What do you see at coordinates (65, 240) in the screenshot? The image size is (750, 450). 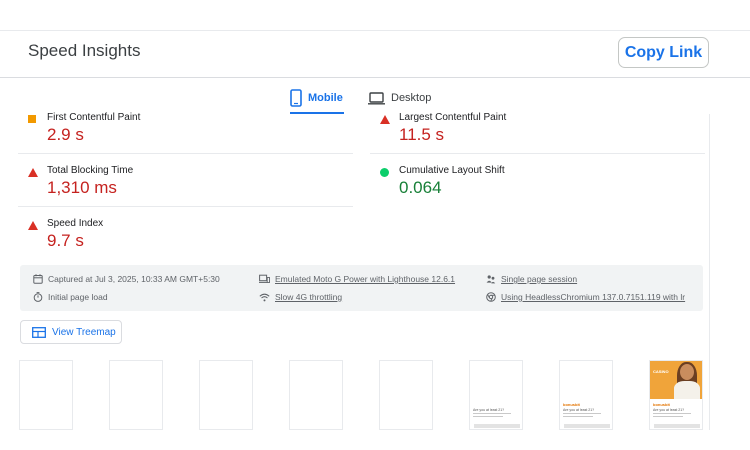 I see `metric-value: 9.7 s` at bounding box center [65, 240].